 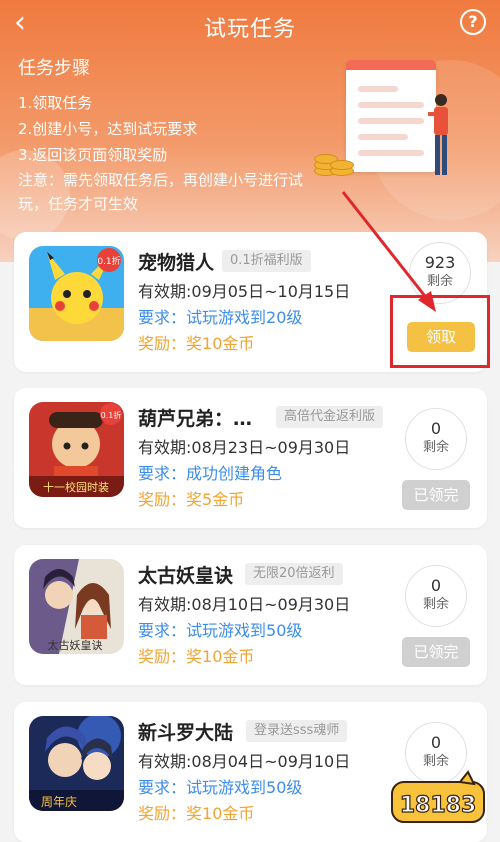 What do you see at coordinates (108, 129) in the screenshot?
I see `step-line: 2.创建小号，达到试玩要求` at bounding box center [108, 129].